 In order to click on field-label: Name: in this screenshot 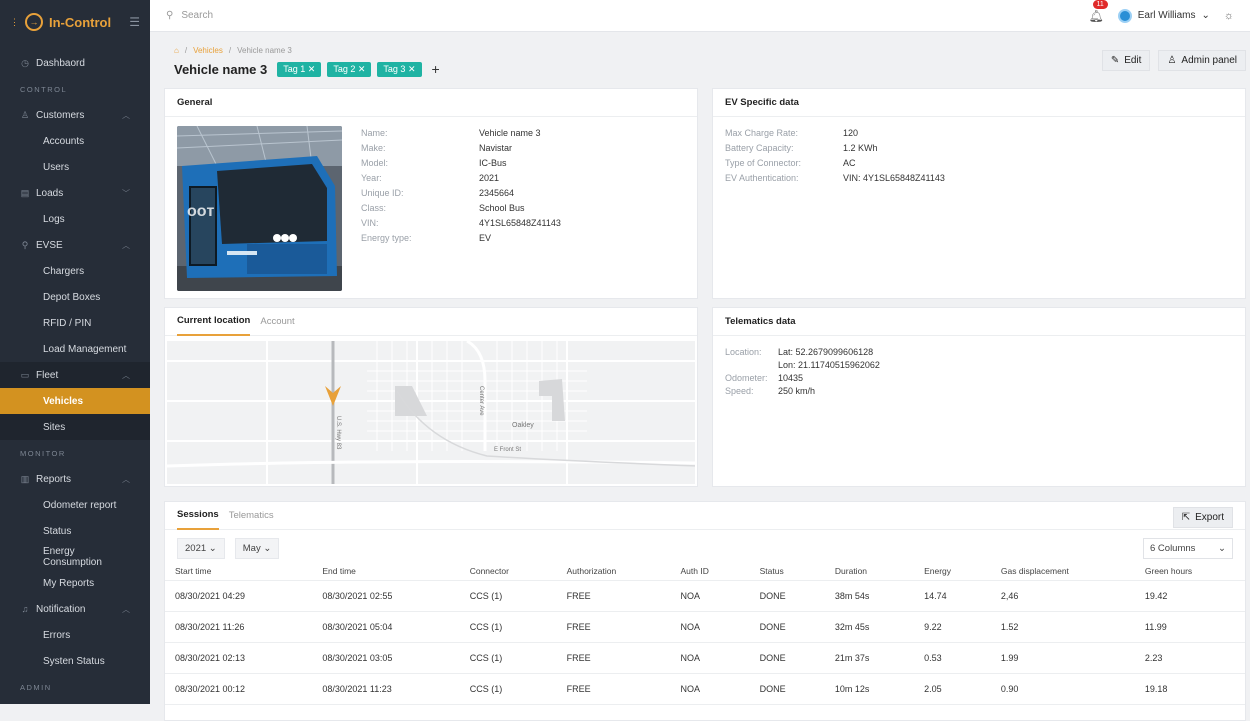, I will do `click(374, 133)`.